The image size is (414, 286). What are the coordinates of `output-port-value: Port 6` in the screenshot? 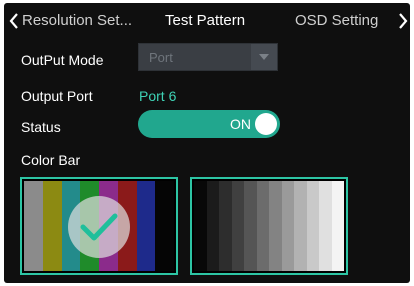 It's located at (158, 96).